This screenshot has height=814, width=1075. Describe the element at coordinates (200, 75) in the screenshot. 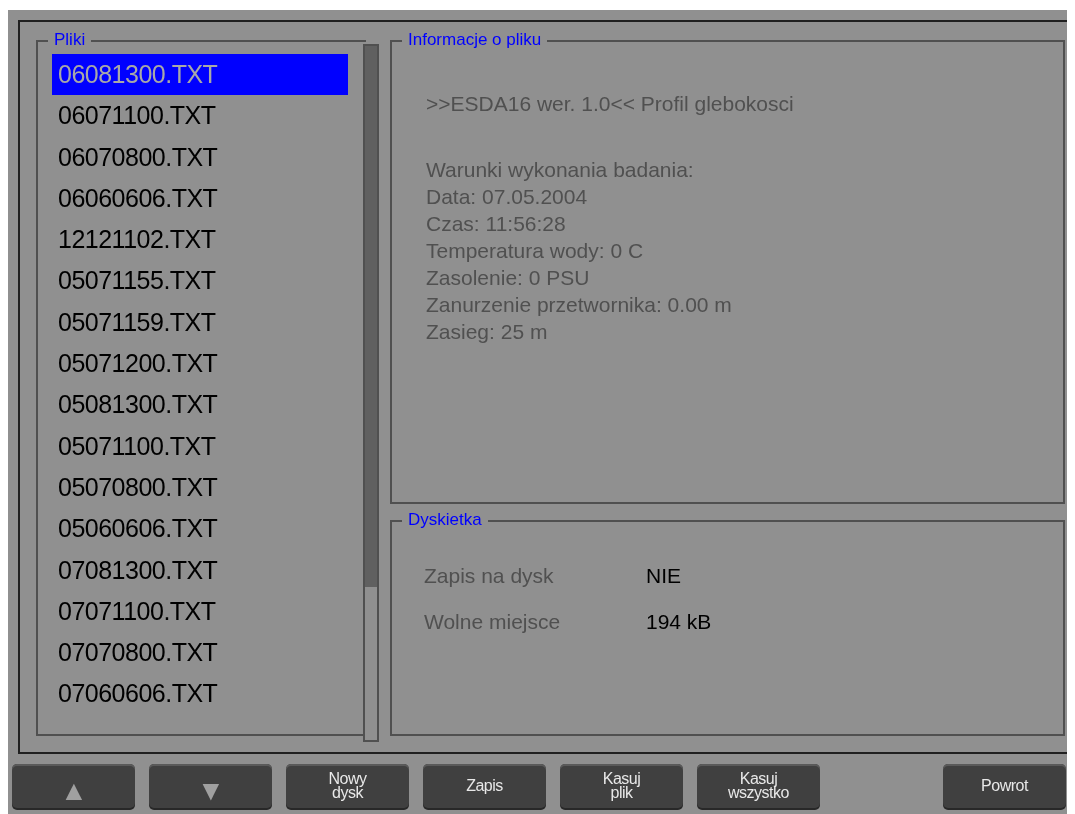

I see `file-item: 06081300.TXT` at that location.